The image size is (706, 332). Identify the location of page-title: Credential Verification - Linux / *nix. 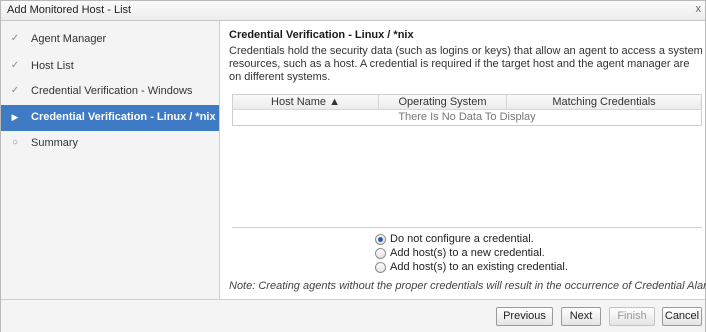
(321, 35).